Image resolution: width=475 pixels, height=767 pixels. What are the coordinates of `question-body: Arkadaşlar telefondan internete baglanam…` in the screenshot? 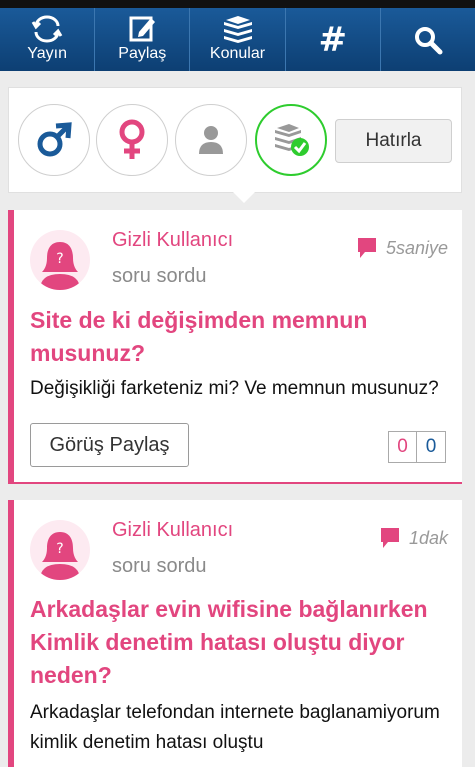 It's located at (235, 727).